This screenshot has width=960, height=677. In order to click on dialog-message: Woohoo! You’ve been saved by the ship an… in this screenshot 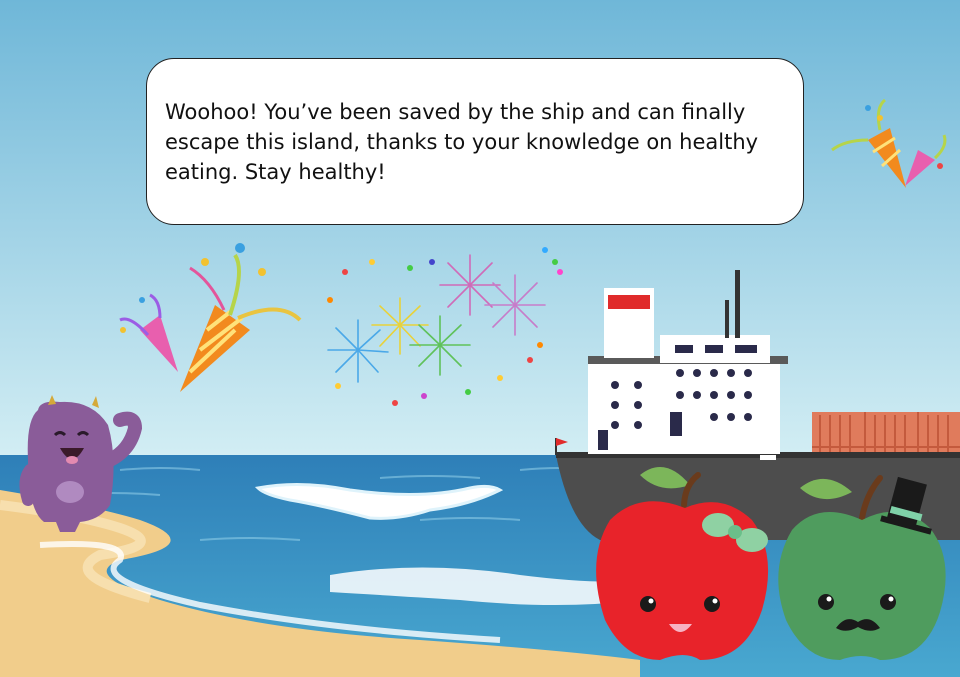, I will do `click(462, 142)`.